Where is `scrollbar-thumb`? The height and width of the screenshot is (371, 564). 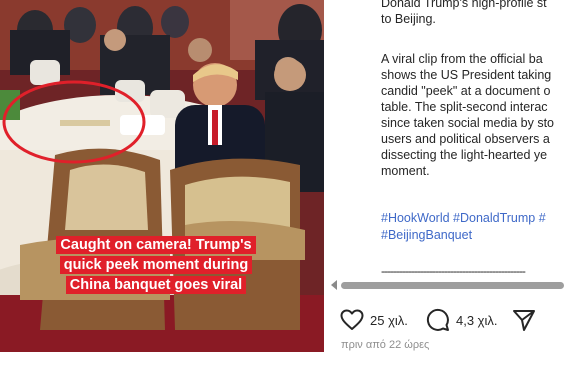 scrollbar-thumb is located at coordinates (452, 285).